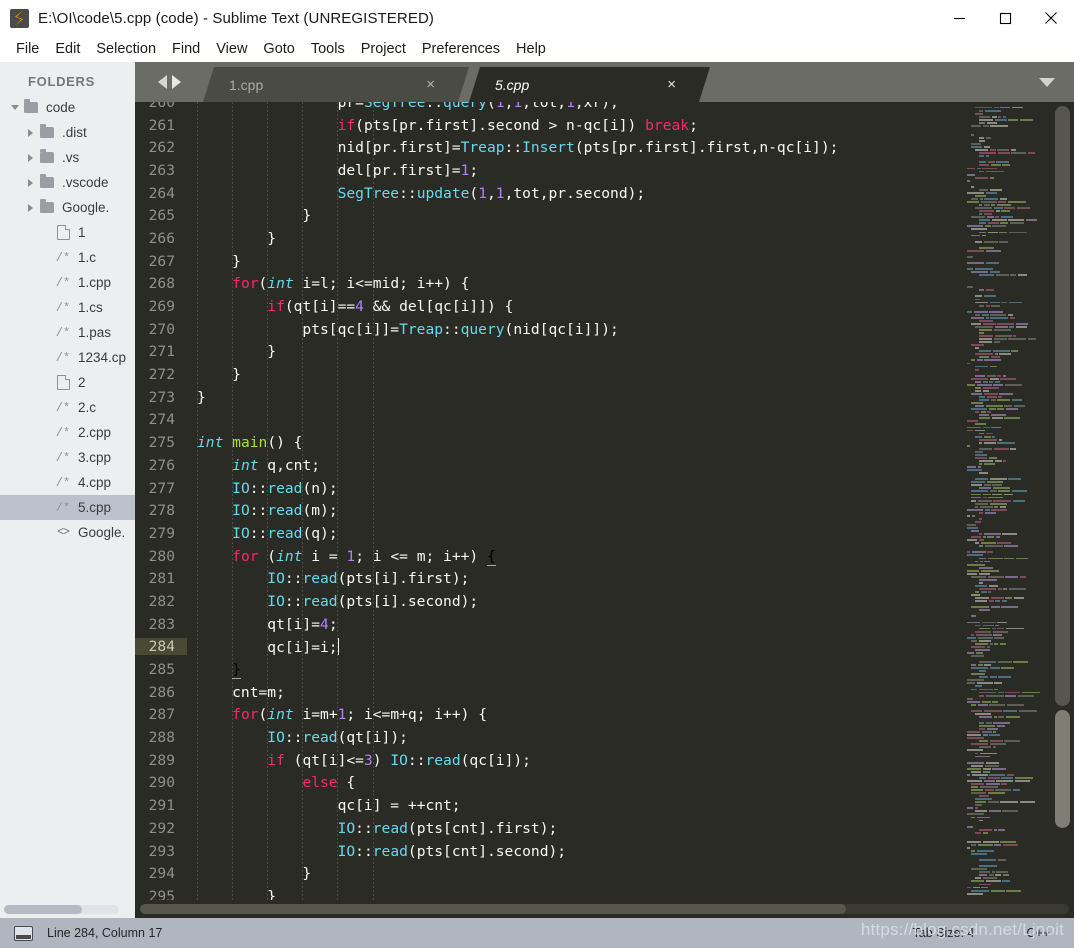  Describe the element at coordinates (461, 49) in the screenshot. I see `menu-item-preferences: Preferences` at that location.